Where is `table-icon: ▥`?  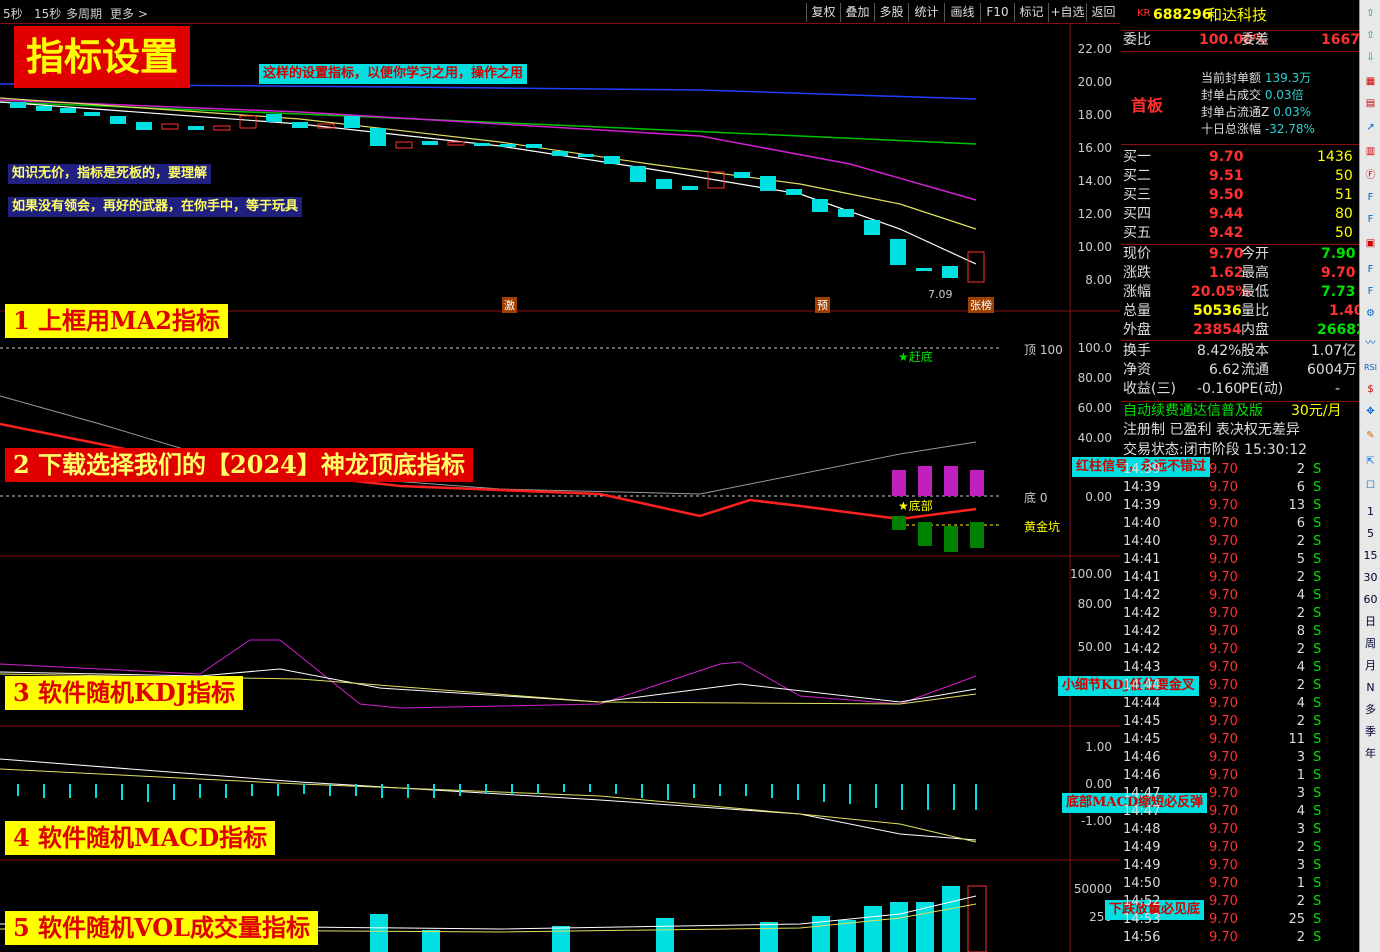
table-icon: ▥ is located at coordinates (1370, 151).